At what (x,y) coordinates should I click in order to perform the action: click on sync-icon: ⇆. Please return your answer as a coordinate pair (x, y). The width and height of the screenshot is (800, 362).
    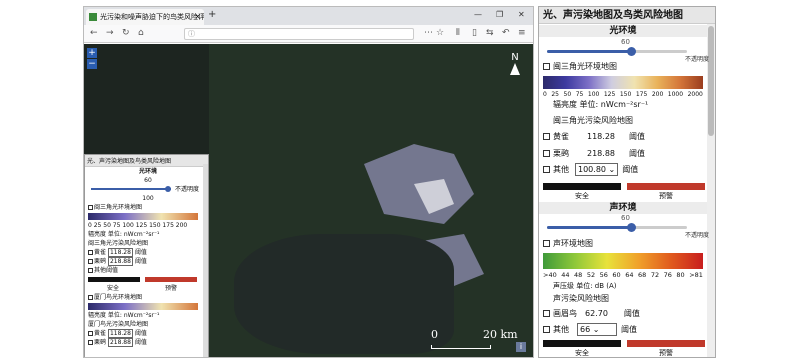
    Looking at the image, I should click on (490, 33).